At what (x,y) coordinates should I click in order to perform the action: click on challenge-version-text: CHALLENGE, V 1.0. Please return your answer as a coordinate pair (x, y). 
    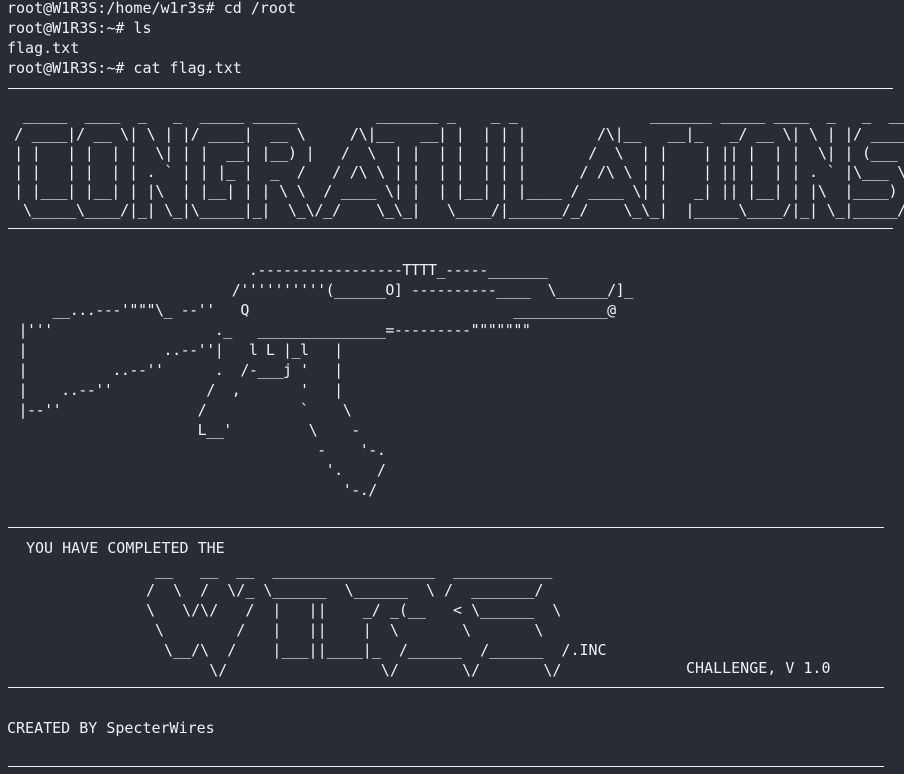
    Looking at the image, I should click on (758, 668).